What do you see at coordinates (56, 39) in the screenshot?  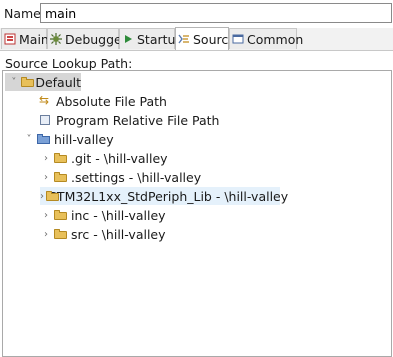 I see `debugger-icon` at bounding box center [56, 39].